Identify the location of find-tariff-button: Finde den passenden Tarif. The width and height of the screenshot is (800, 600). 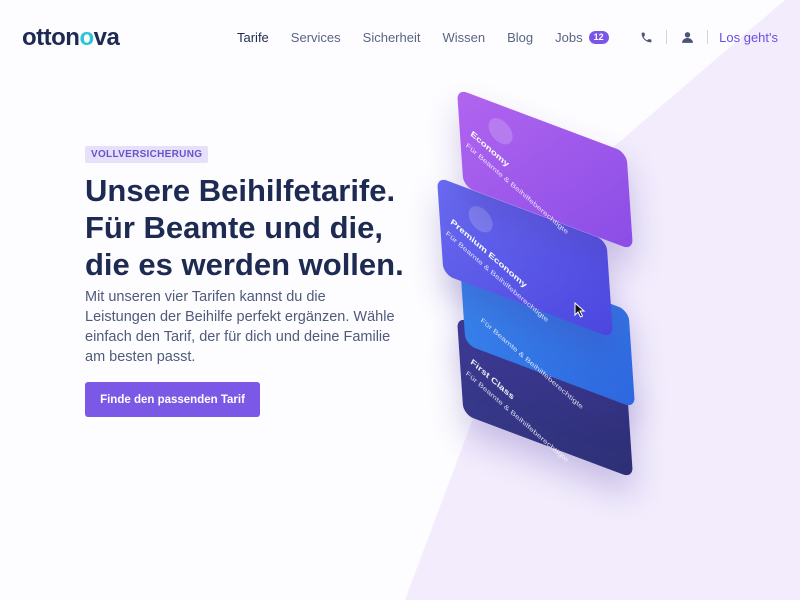
(172, 399).